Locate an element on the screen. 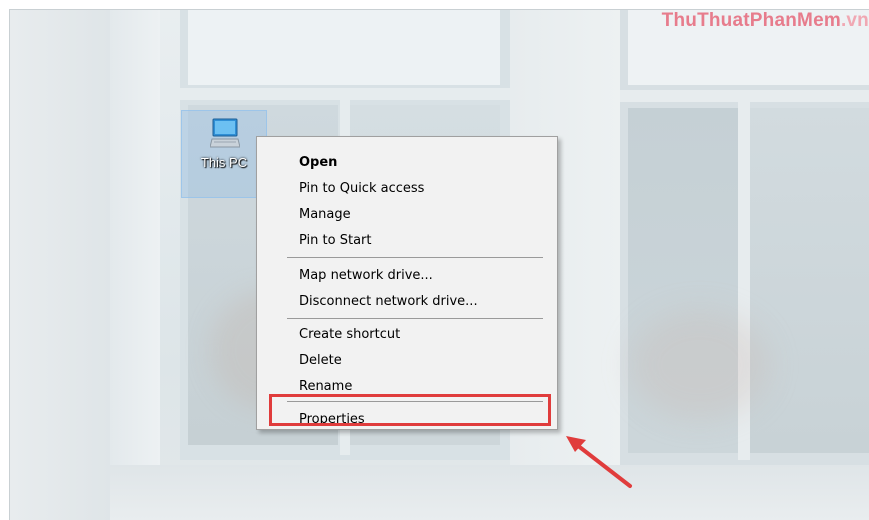 The width and height of the screenshot is (869, 520). wall is located at coordinates (60, 265).